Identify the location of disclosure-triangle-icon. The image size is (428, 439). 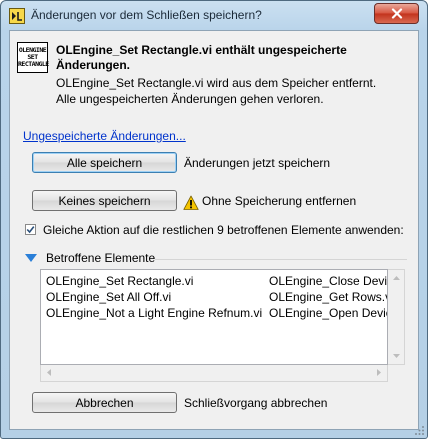
(31, 258).